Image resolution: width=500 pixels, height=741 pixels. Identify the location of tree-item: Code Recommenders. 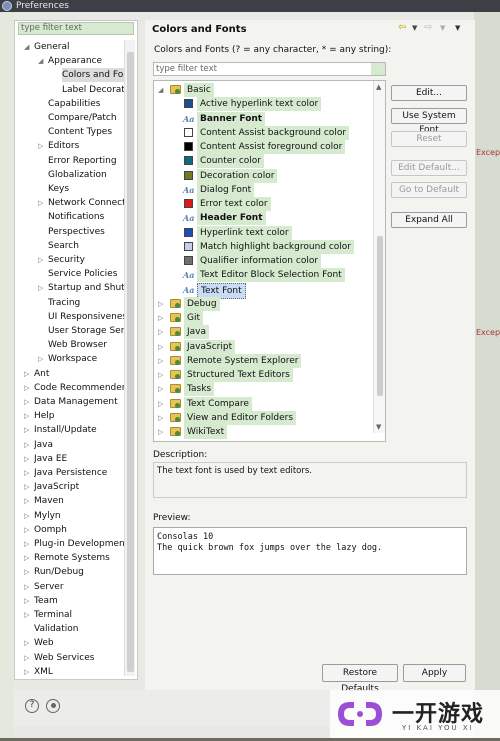
(79, 388).